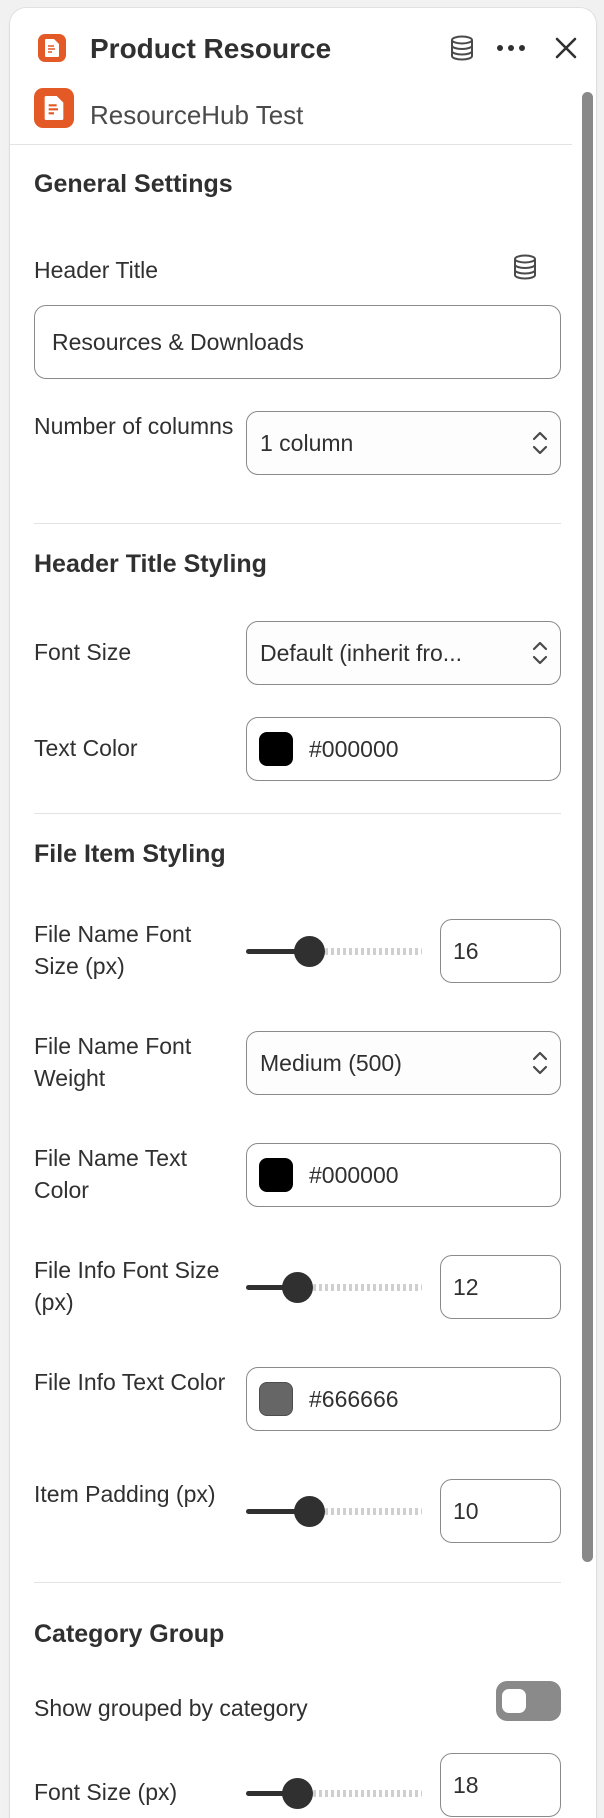  I want to click on close-icon, so click(566, 48).